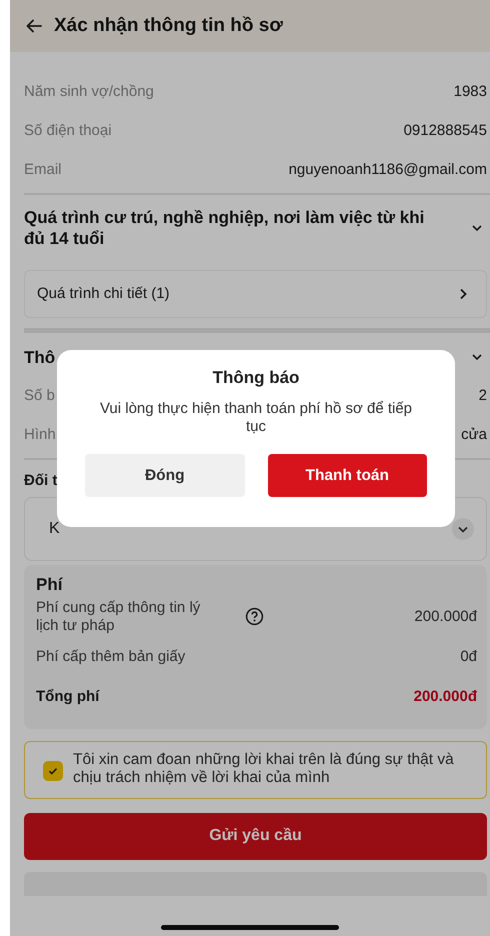  Describe the element at coordinates (255, 294) in the screenshot. I see `detail-link: Quá trình chi tiết (1)` at that location.